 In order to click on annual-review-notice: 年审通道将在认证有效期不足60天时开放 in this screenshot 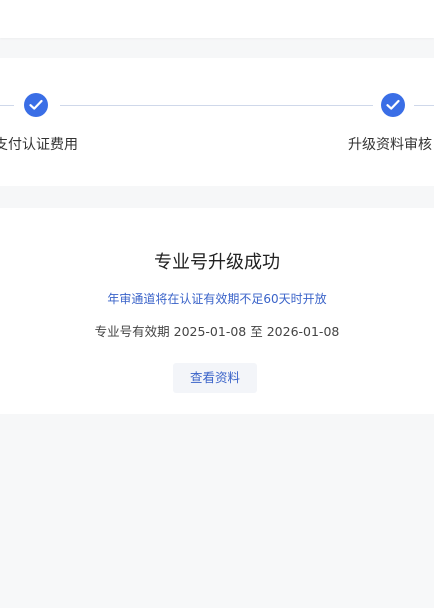, I will do `click(217, 299)`.